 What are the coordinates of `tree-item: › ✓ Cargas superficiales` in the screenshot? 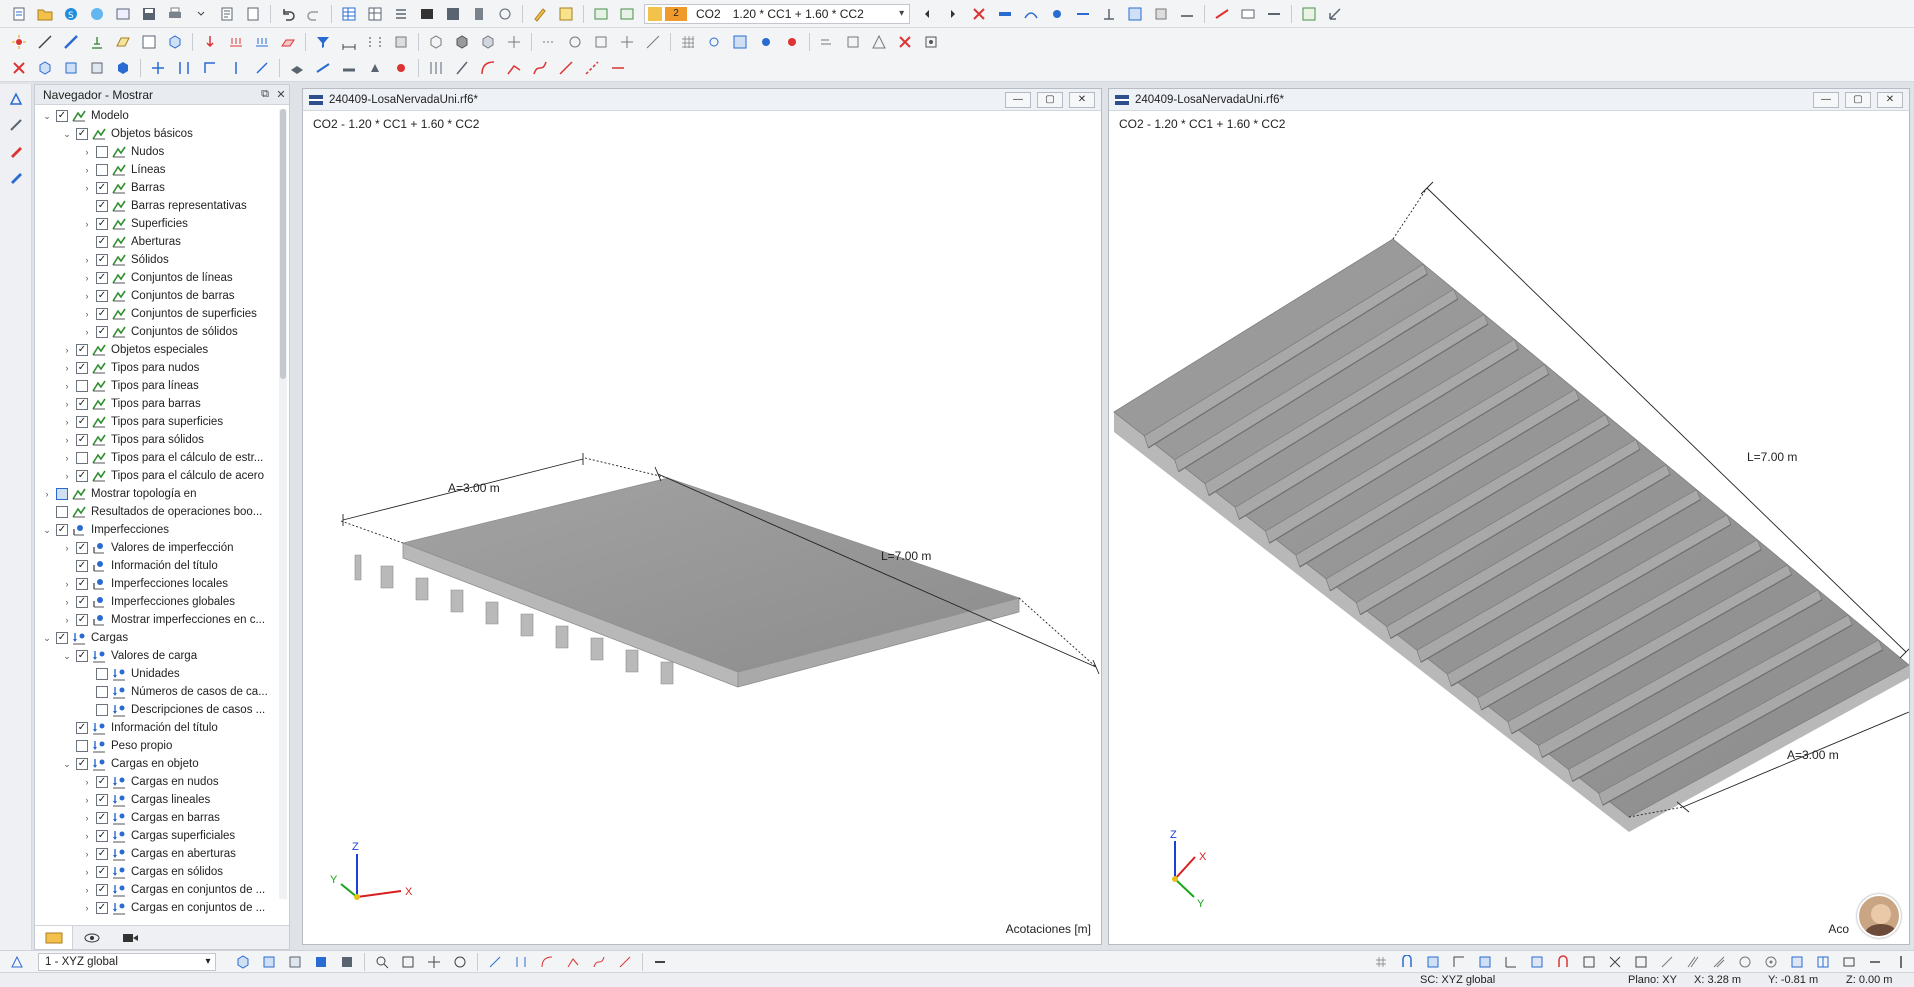 It's located at (158, 836).